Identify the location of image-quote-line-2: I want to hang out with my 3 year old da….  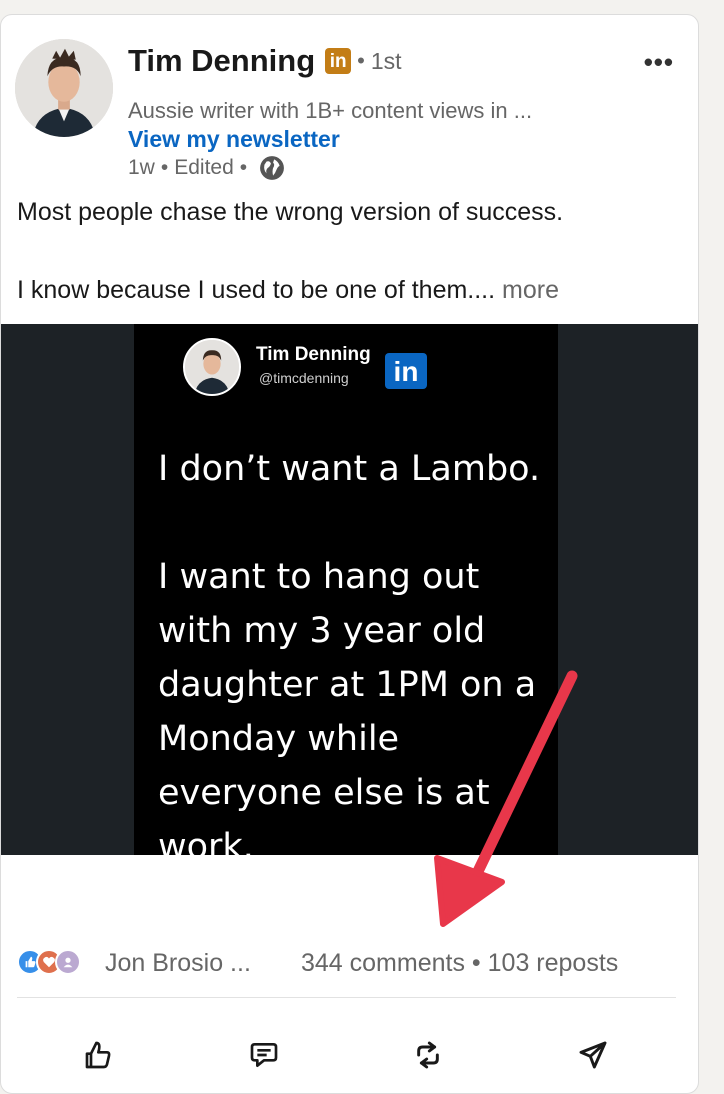
(347, 712).